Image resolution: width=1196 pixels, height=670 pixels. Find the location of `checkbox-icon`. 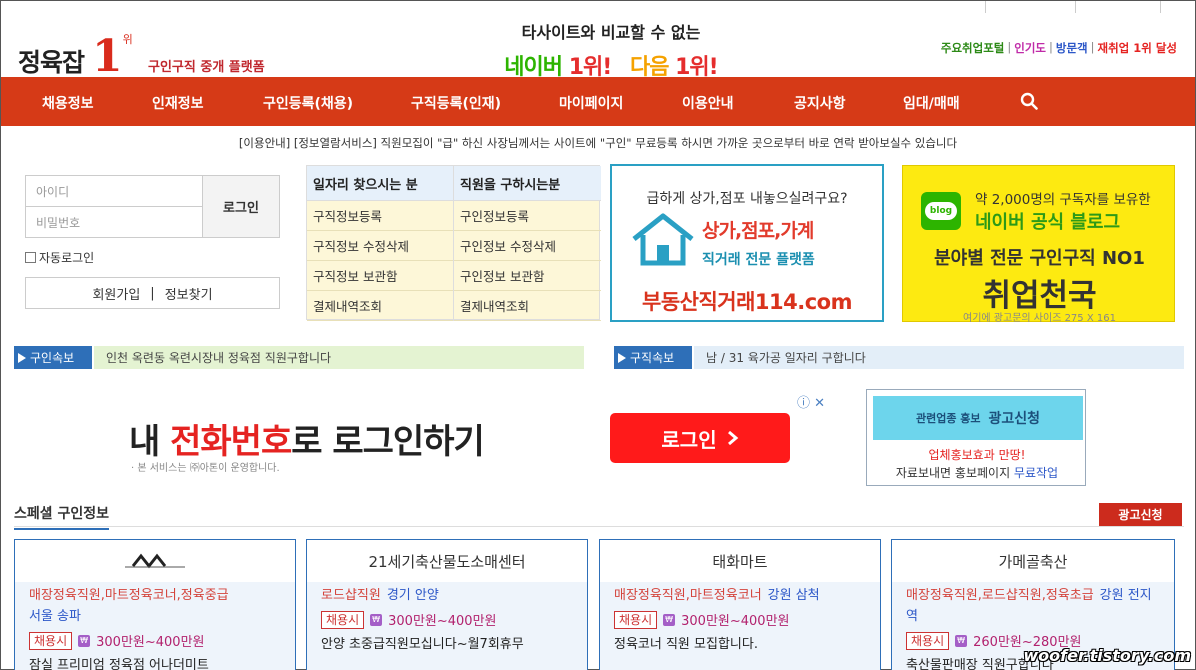

checkbox-icon is located at coordinates (30, 257).